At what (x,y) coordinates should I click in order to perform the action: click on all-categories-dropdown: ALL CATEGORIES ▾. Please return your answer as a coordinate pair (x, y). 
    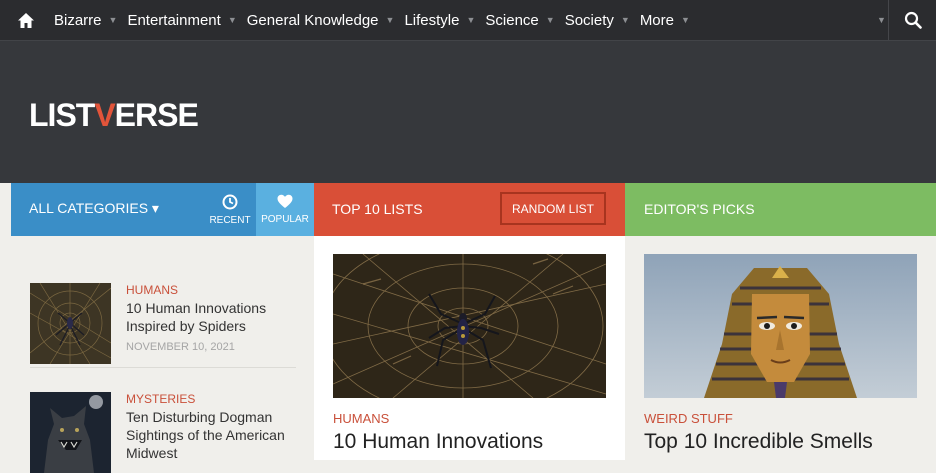
    Looking at the image, I should click on (94, 208).